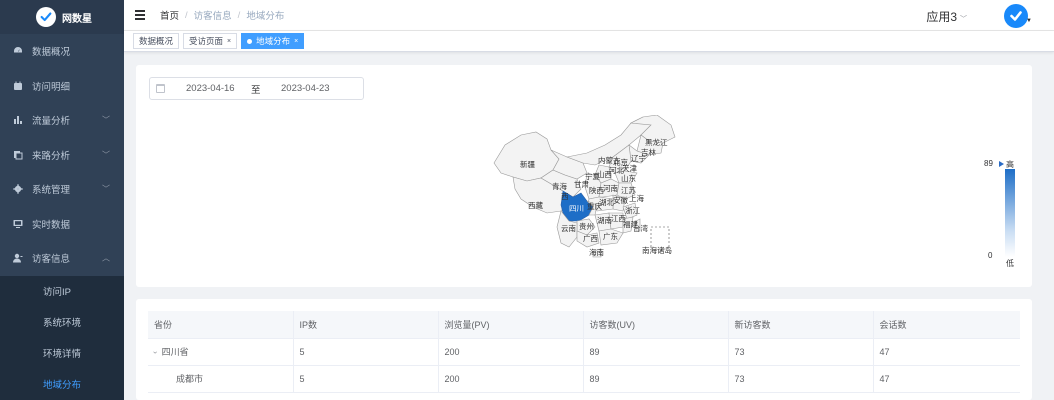  What do you see at coordinates (210, 88) in the screenshot?
I see `start-date-input: 2023-04-16` at bounding box center [210, 88].